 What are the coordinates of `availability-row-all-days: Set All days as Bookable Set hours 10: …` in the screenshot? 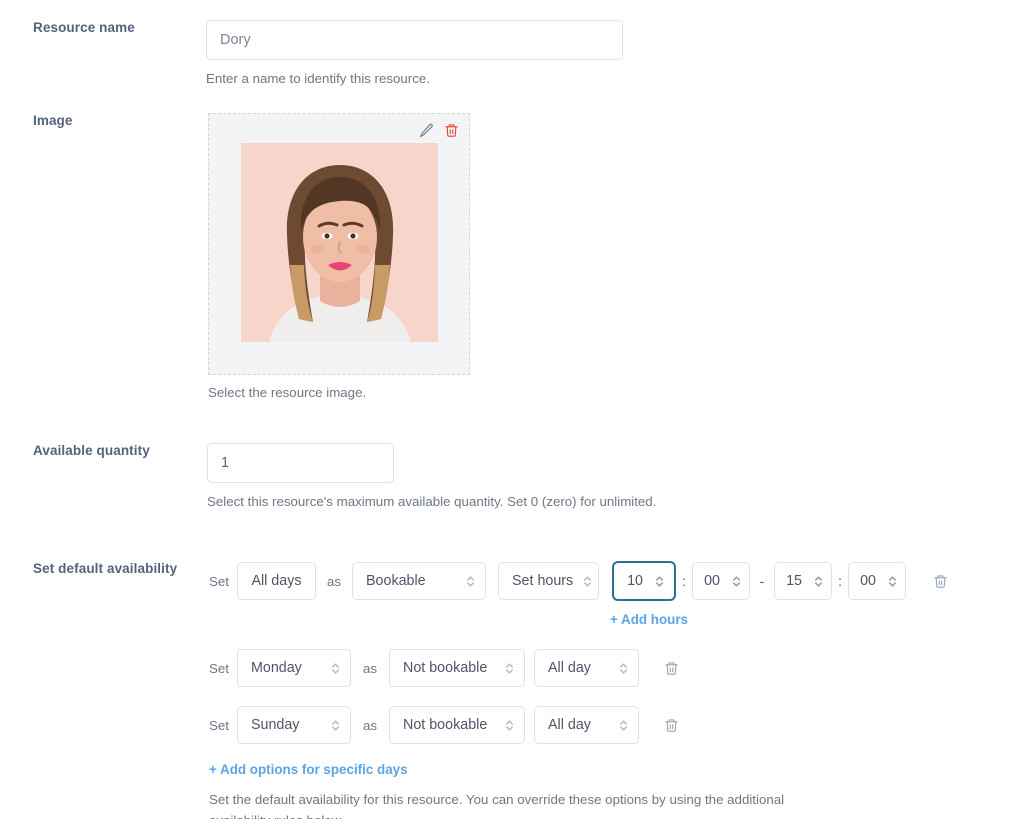 It's located at (578, 581).